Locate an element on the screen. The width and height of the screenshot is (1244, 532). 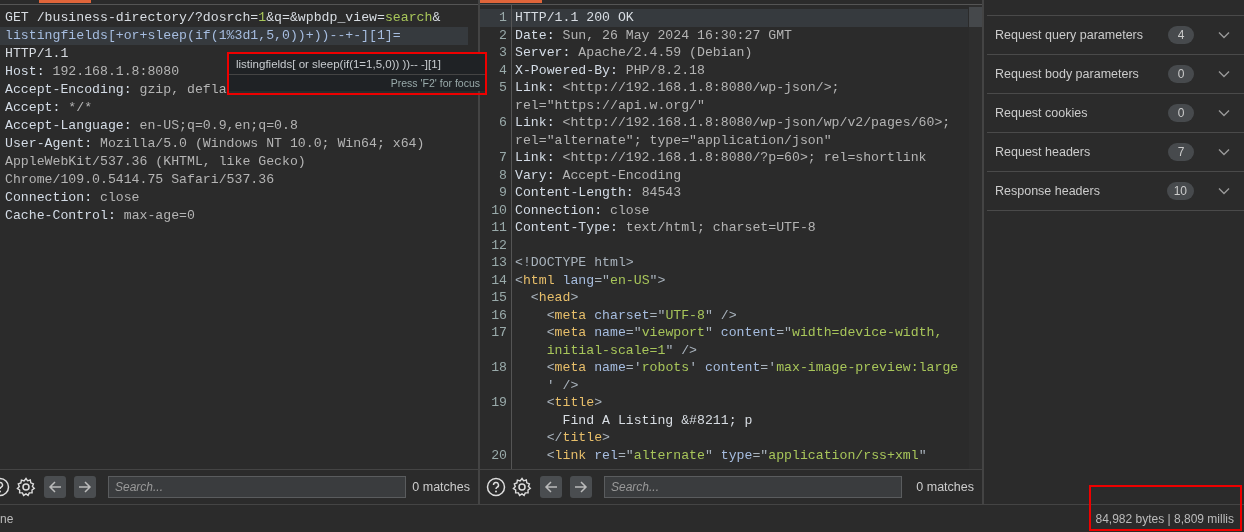
inspector-section: Request headers 7 is located at coordinates (1115, 152).